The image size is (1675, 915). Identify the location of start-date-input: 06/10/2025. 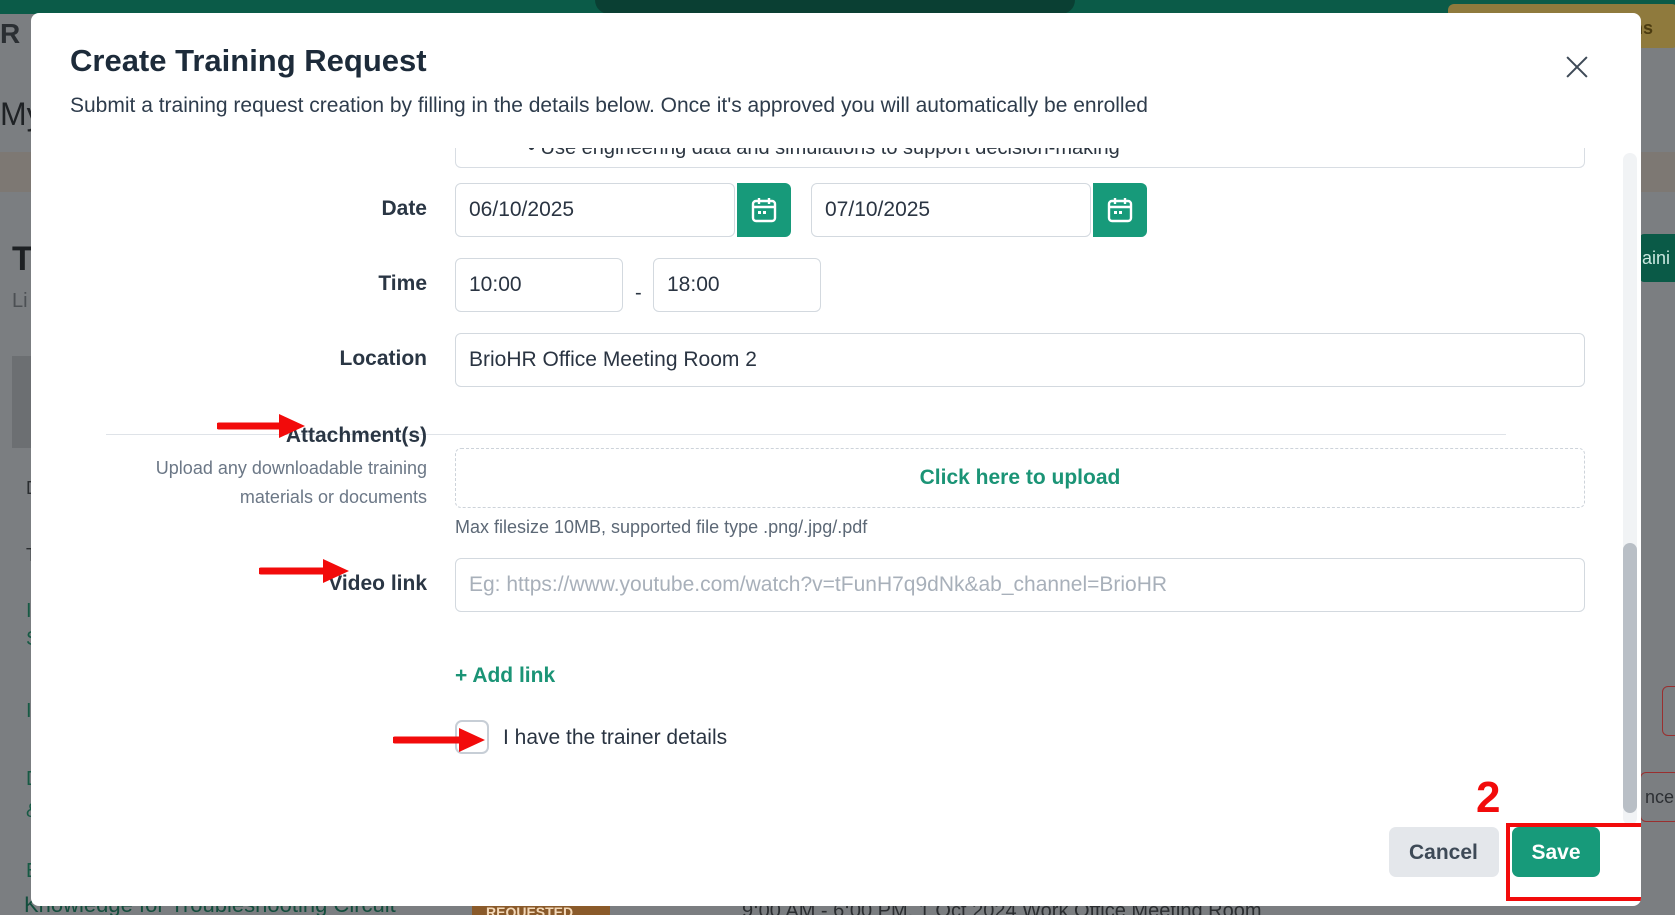
(595, 210).